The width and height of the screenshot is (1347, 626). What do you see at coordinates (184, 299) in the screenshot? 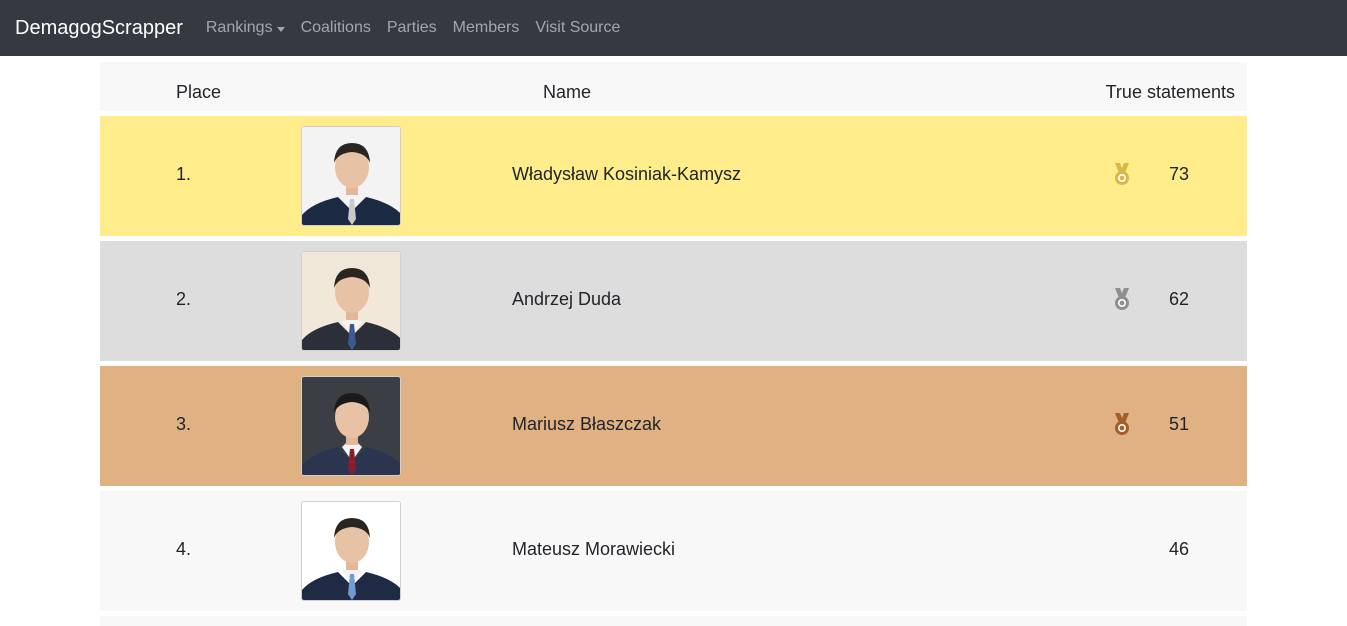
I see `place-cell: 2.` at bounding box center [184, 299].